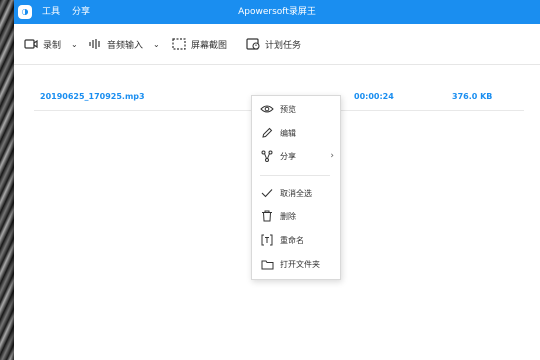 Image resolution: width=540 pixels, height=360 pixels. What do you see at coordinates (288, 156) in the screenshot?
I see `menu-item-label: 分享` at bounding box center [288, 156].